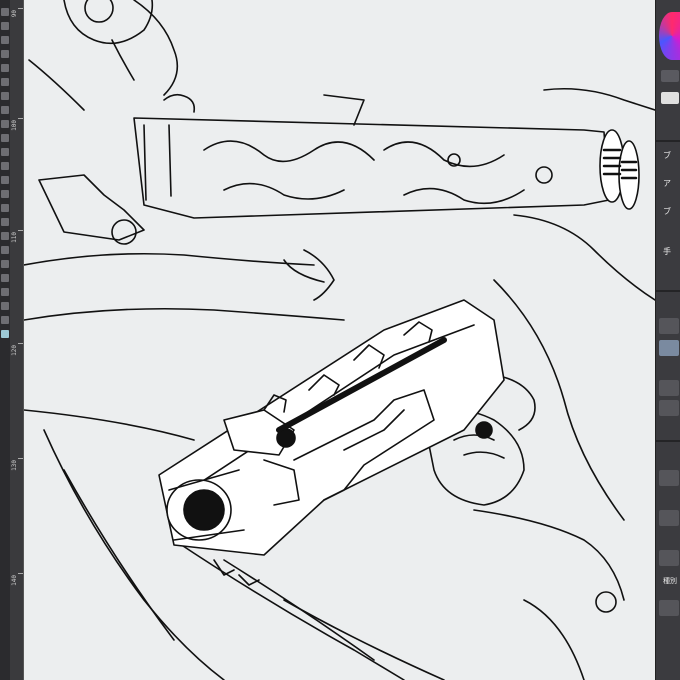  Describe the element at coordinates (670, 98) in the screenshot. I see `sub-color-swatch` at that location.